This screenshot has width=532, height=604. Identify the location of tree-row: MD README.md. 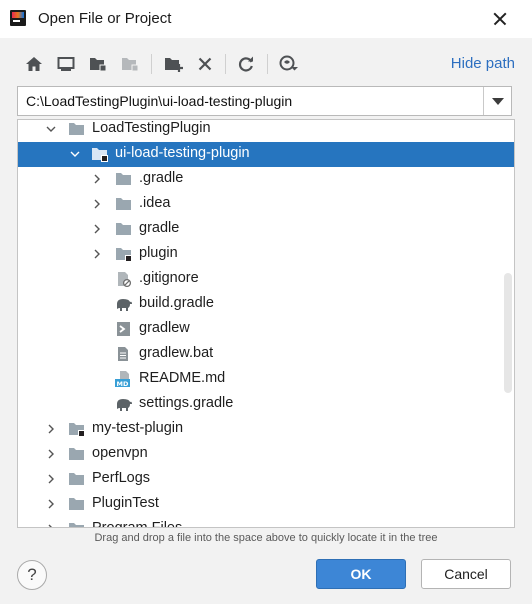
(266, 379).